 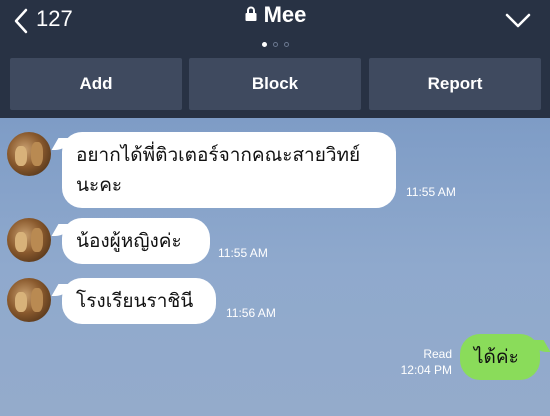 What do you see at coordinates (129, 241) in the screenshot?
I see `message-text: น้องผู้หญิงค่ะ` at bounding box center [129, 241].